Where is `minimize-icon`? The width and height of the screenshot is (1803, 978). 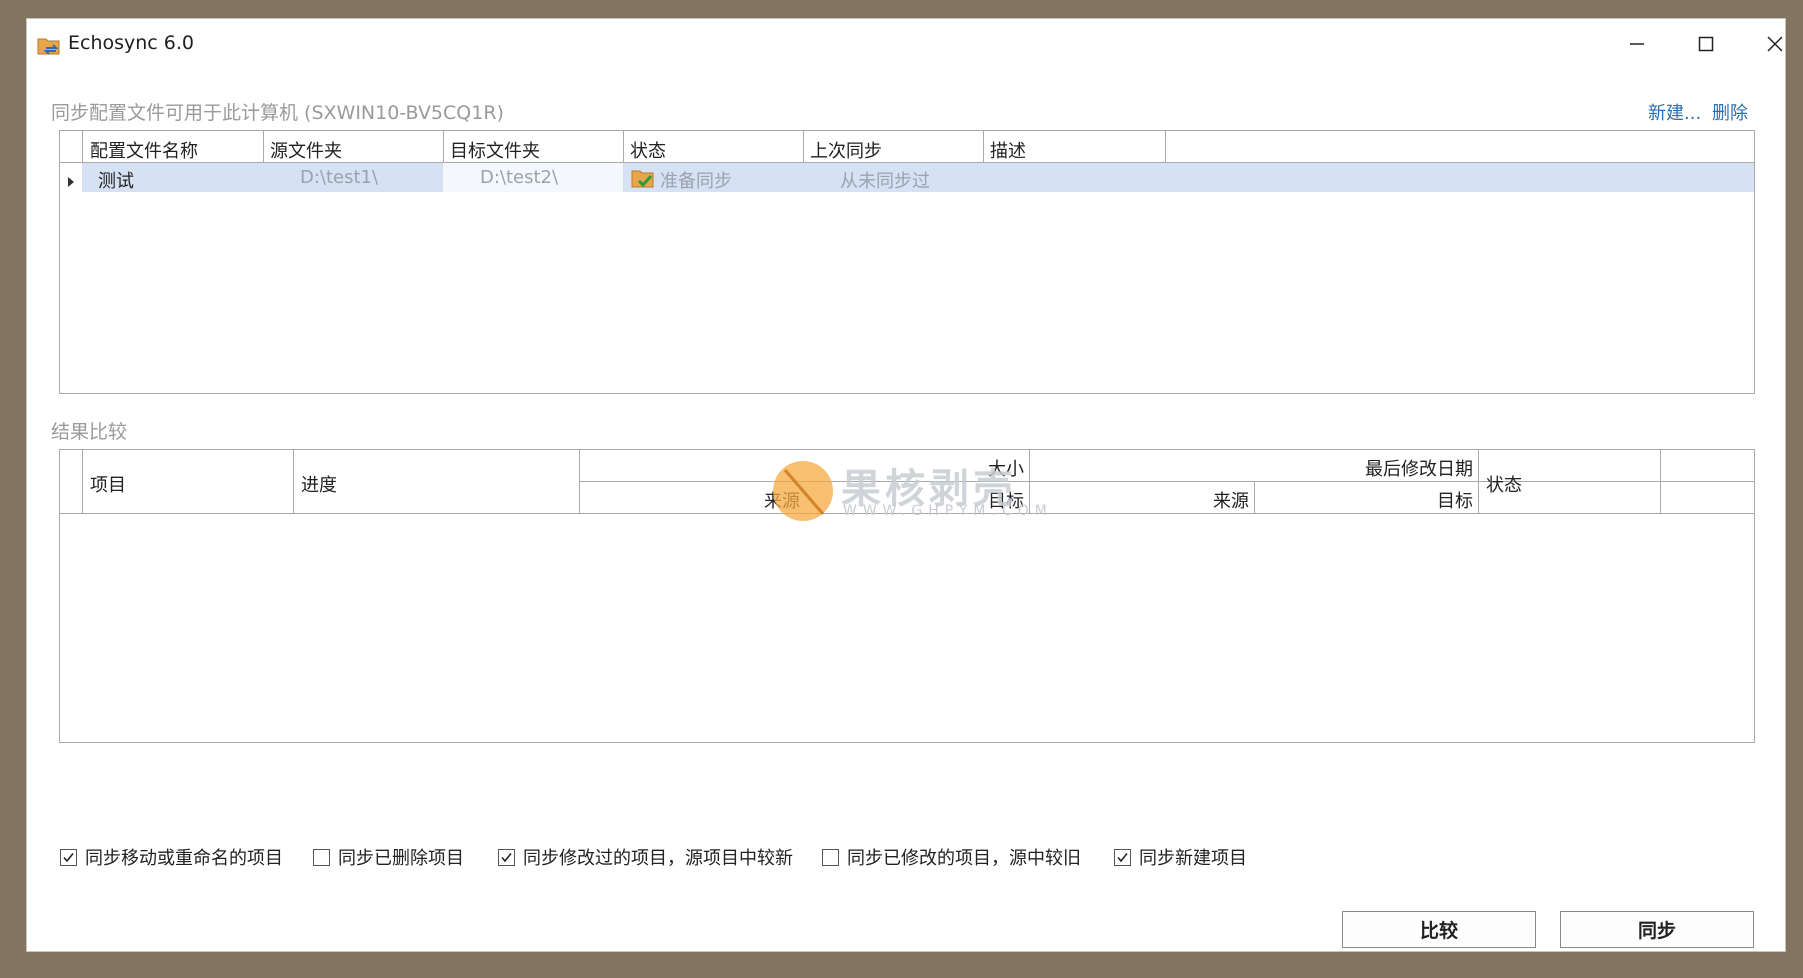 minimize-icon is located at coordinates (1637, 44).